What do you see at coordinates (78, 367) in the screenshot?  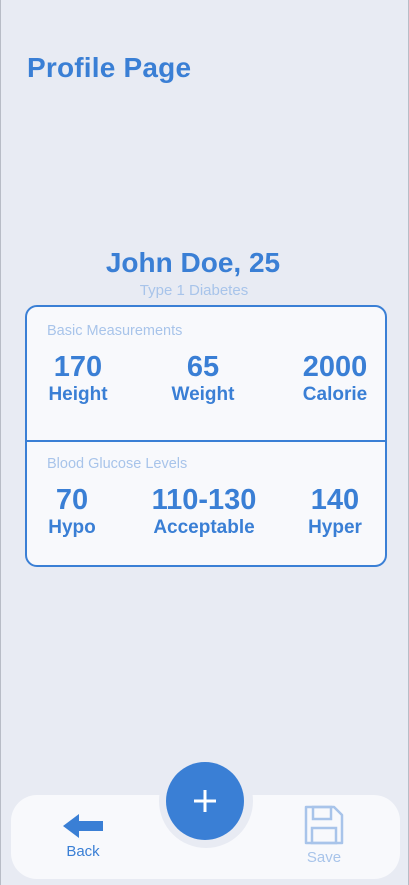 I see `height-value: 170` at bounding box center [78, 367].